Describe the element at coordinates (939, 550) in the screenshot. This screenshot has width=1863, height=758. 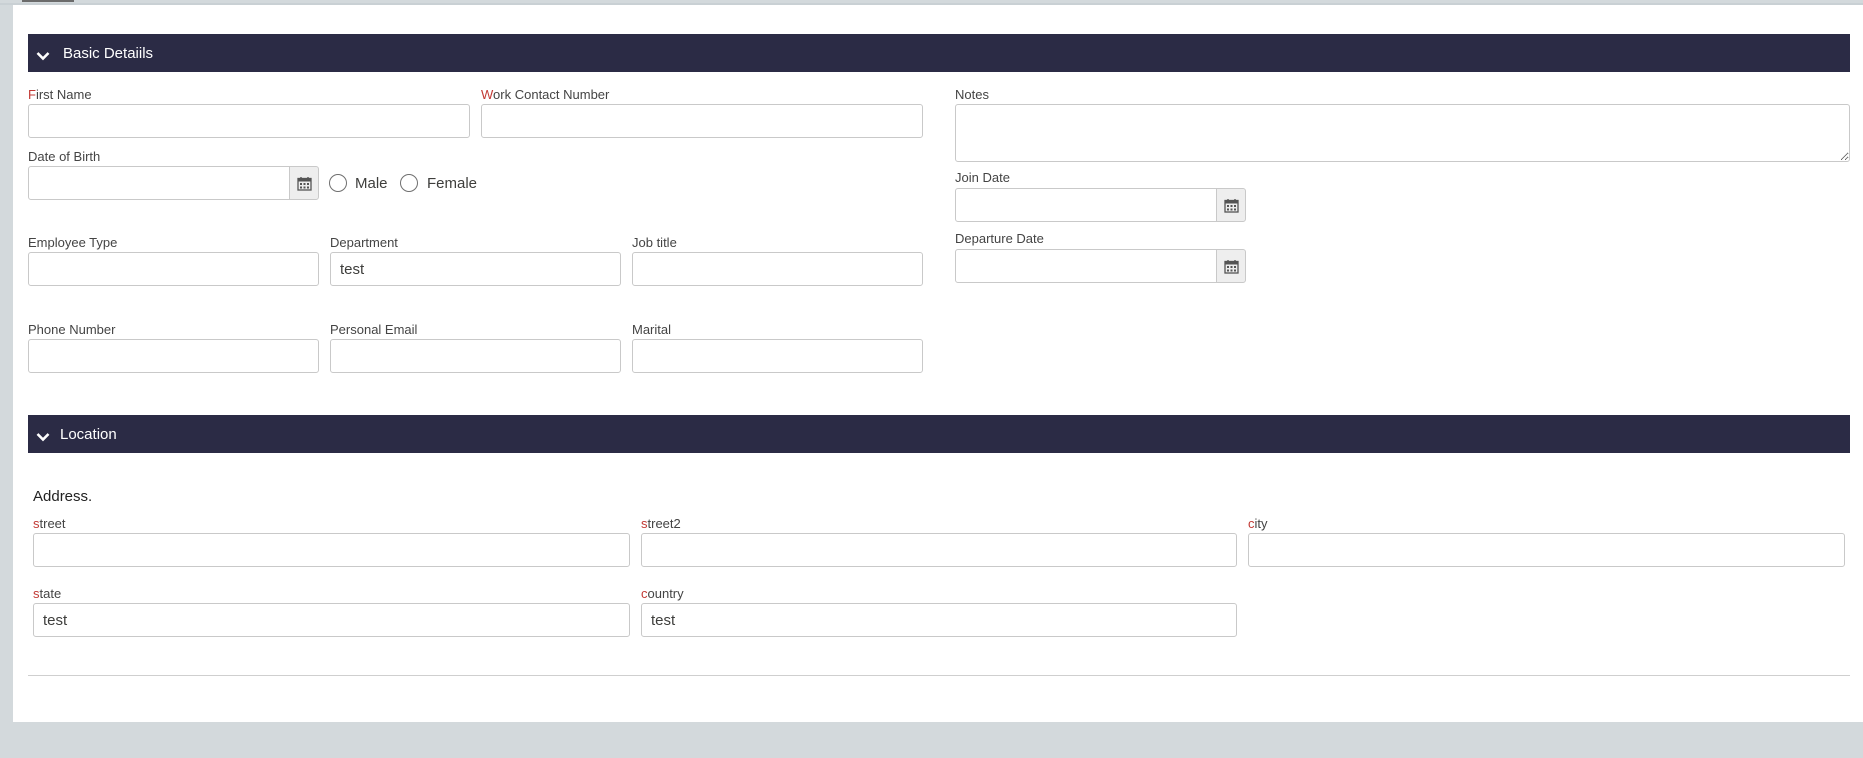
I see `street2-input` at that location.